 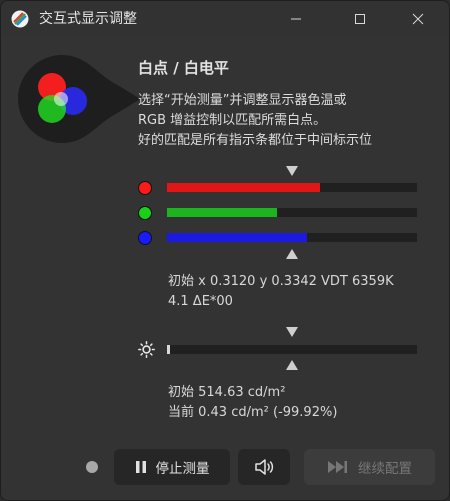 I want to click on luminance-bar-row, so click(x=278, y=350).